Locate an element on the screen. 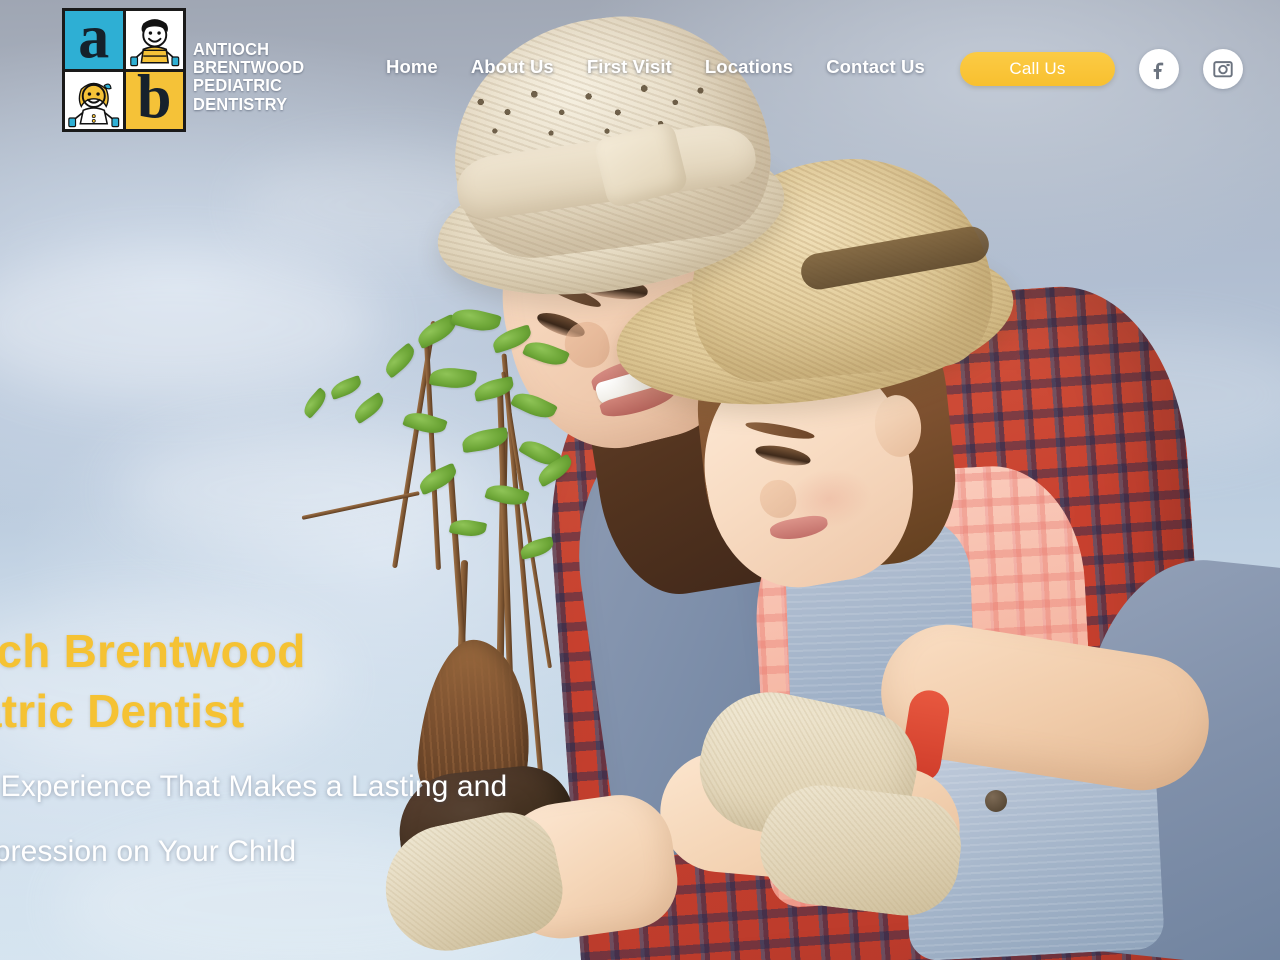 This screenshot has height=960, width=1280. nav-item-locations: Locations is located at coordinates (749, 67).